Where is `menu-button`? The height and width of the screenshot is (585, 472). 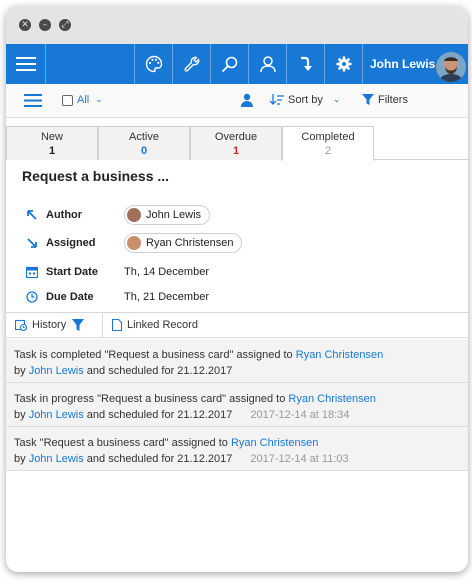
menu-button is located at coordinates (26, 64).